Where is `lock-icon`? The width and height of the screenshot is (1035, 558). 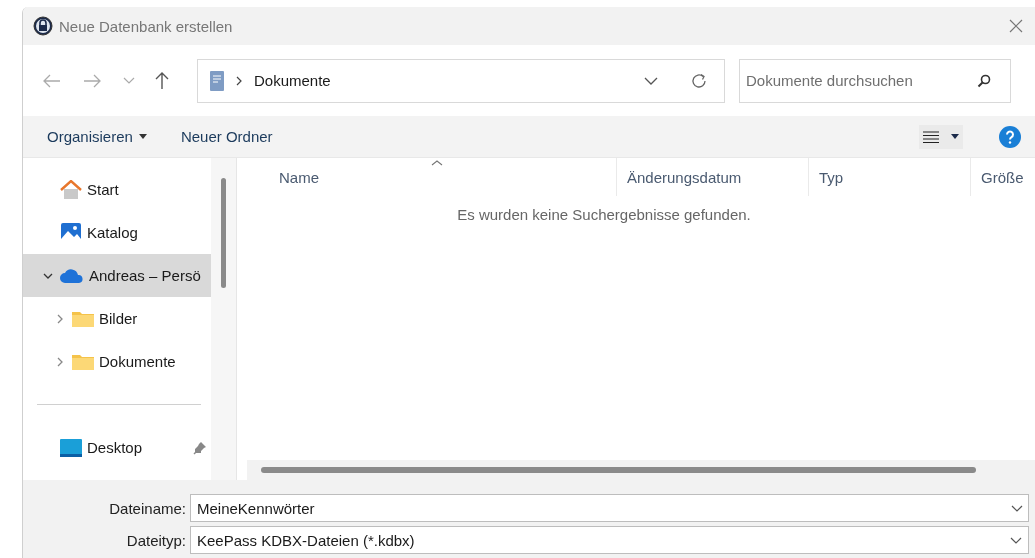 lock-icon is located at coordinates (43, 26).